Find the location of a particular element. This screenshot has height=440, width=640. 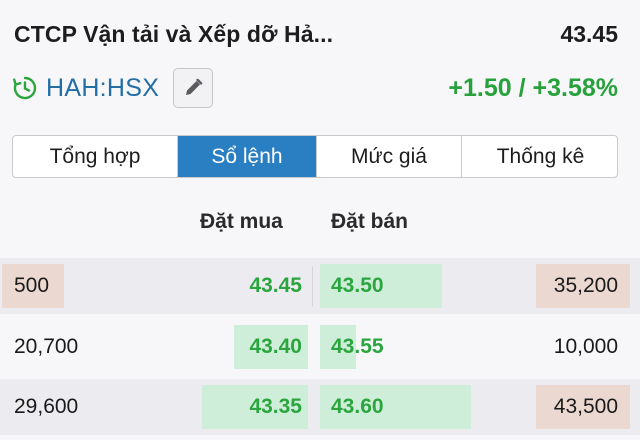

tab-so-lenh: Sổ lệnh is located at coordinates (247, 156).